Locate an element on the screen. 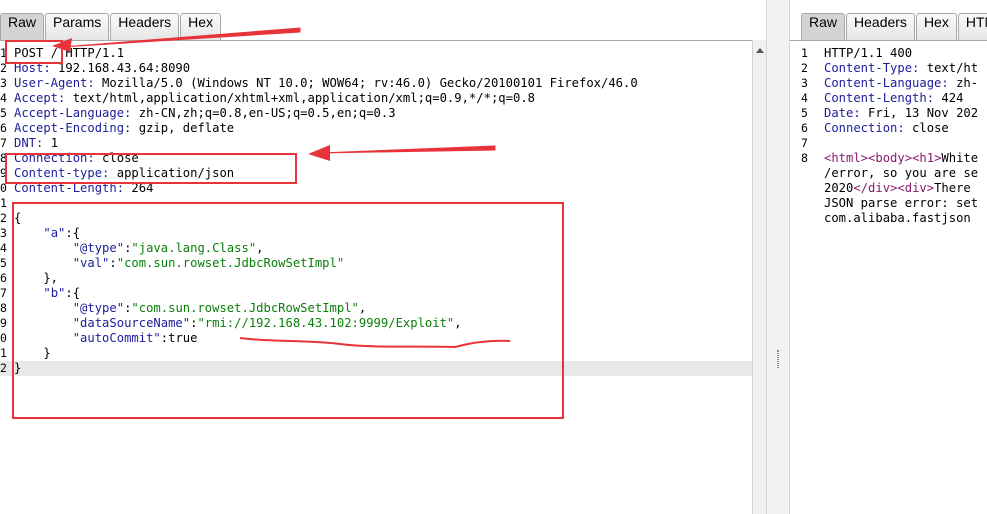 This screenshot has width=987, height=514. scroll-up-arrow-icon is located at coordinates (760, 50).